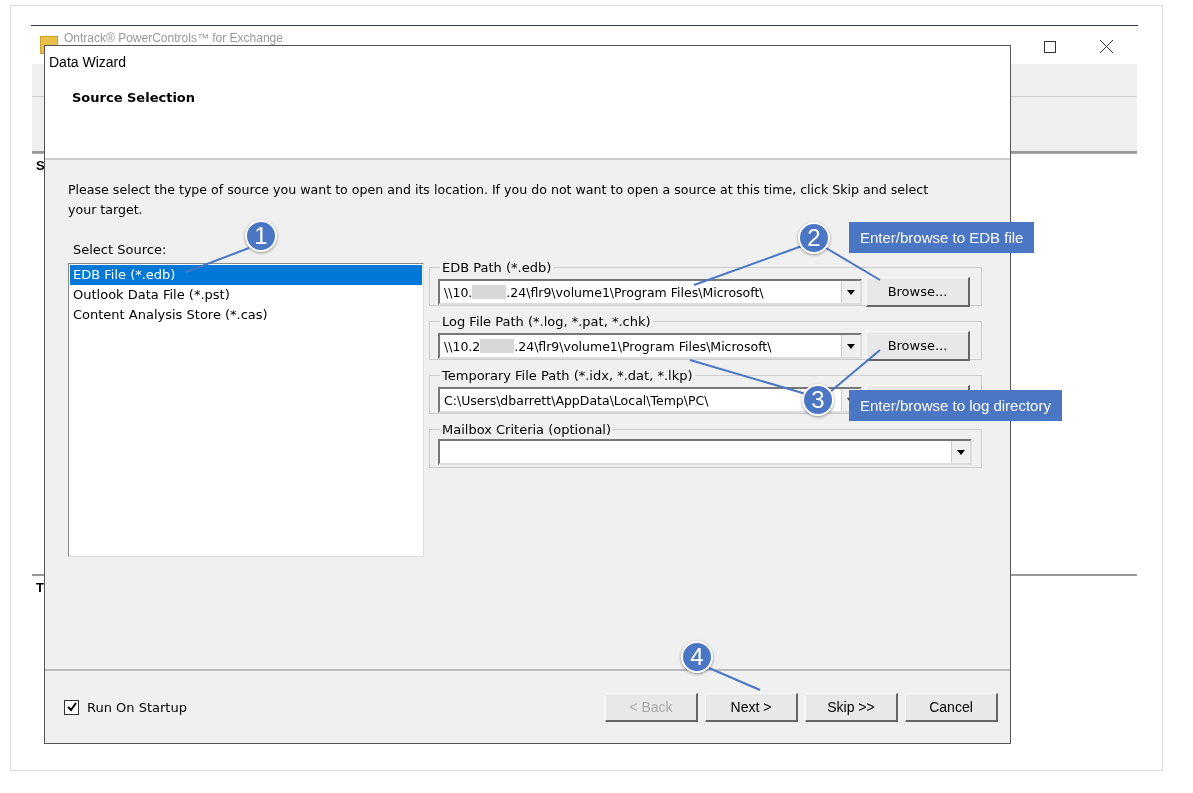 Image resolution: width=1193 pixels, height=793 pixels. What do you see at coordinates (527, 429) in the screenshot?
I see `group-label: Mailbox Criteria (optional)` at bounding box center [527, 429].